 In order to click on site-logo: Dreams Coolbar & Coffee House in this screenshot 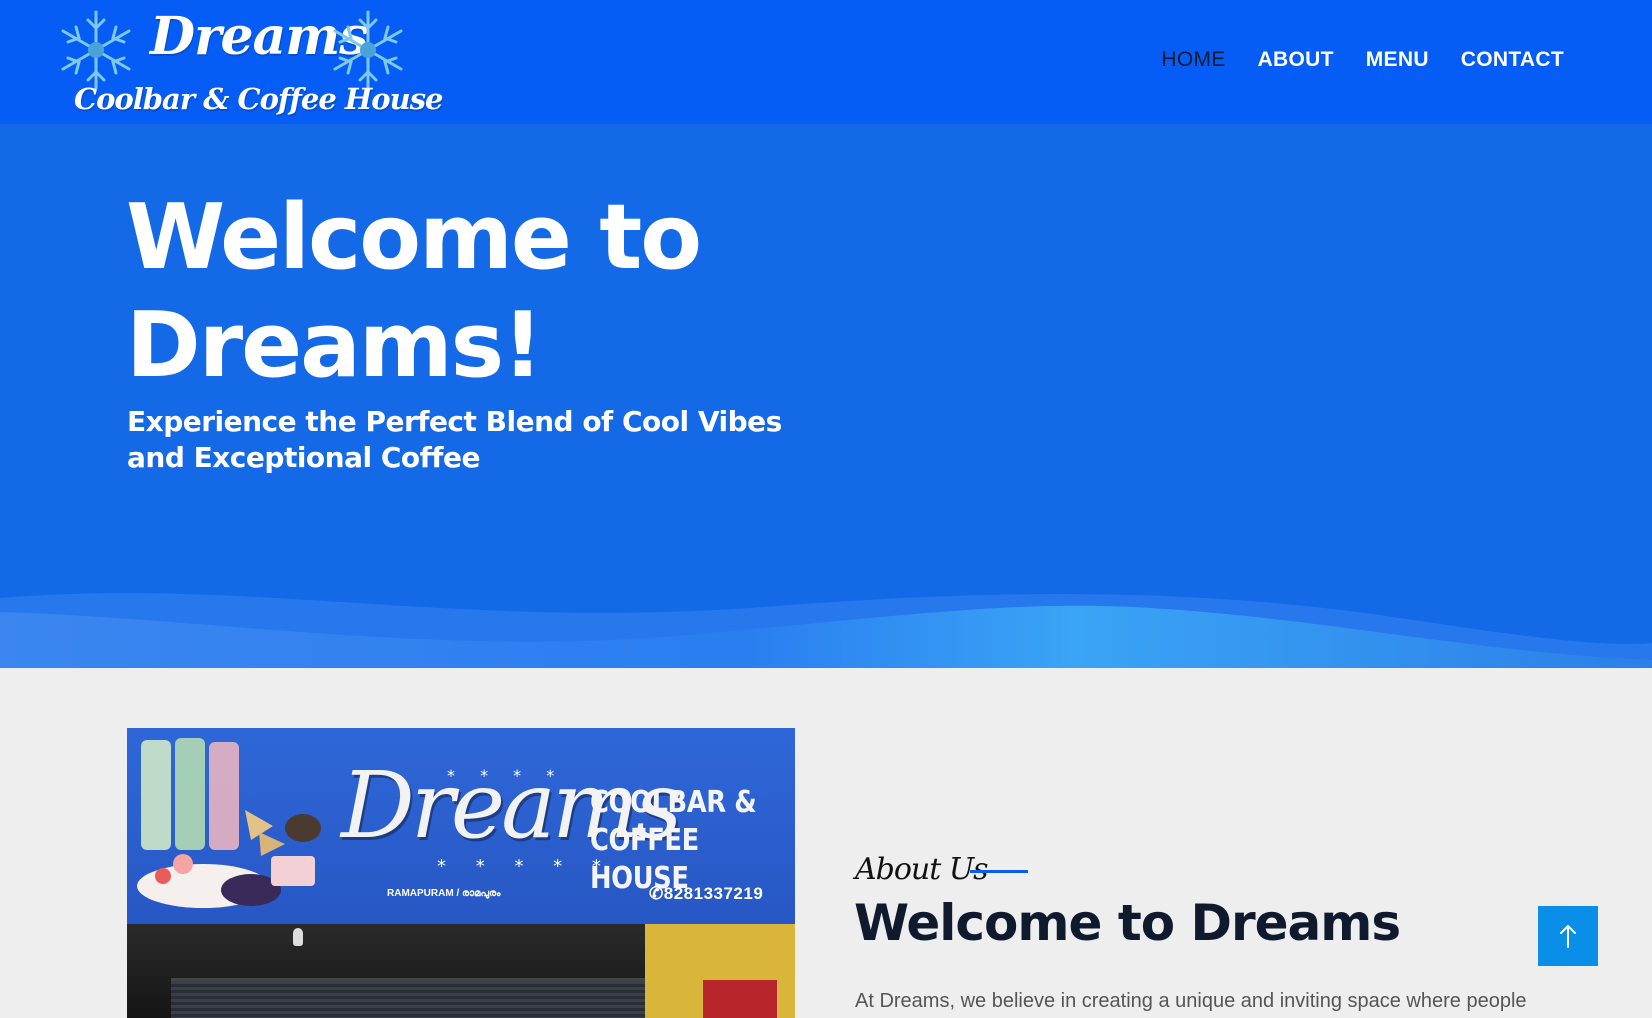, I will do `click(248, 64)`.